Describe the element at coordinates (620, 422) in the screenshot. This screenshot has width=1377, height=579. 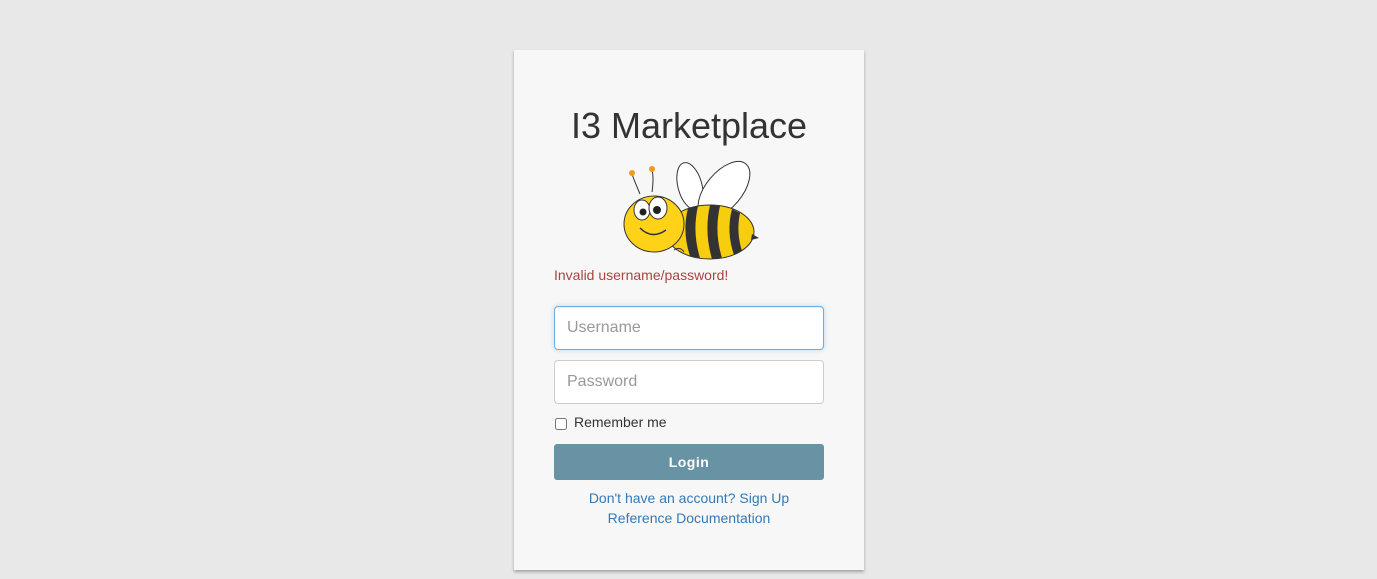
I see `remember-me-label: Remember me` at that location.